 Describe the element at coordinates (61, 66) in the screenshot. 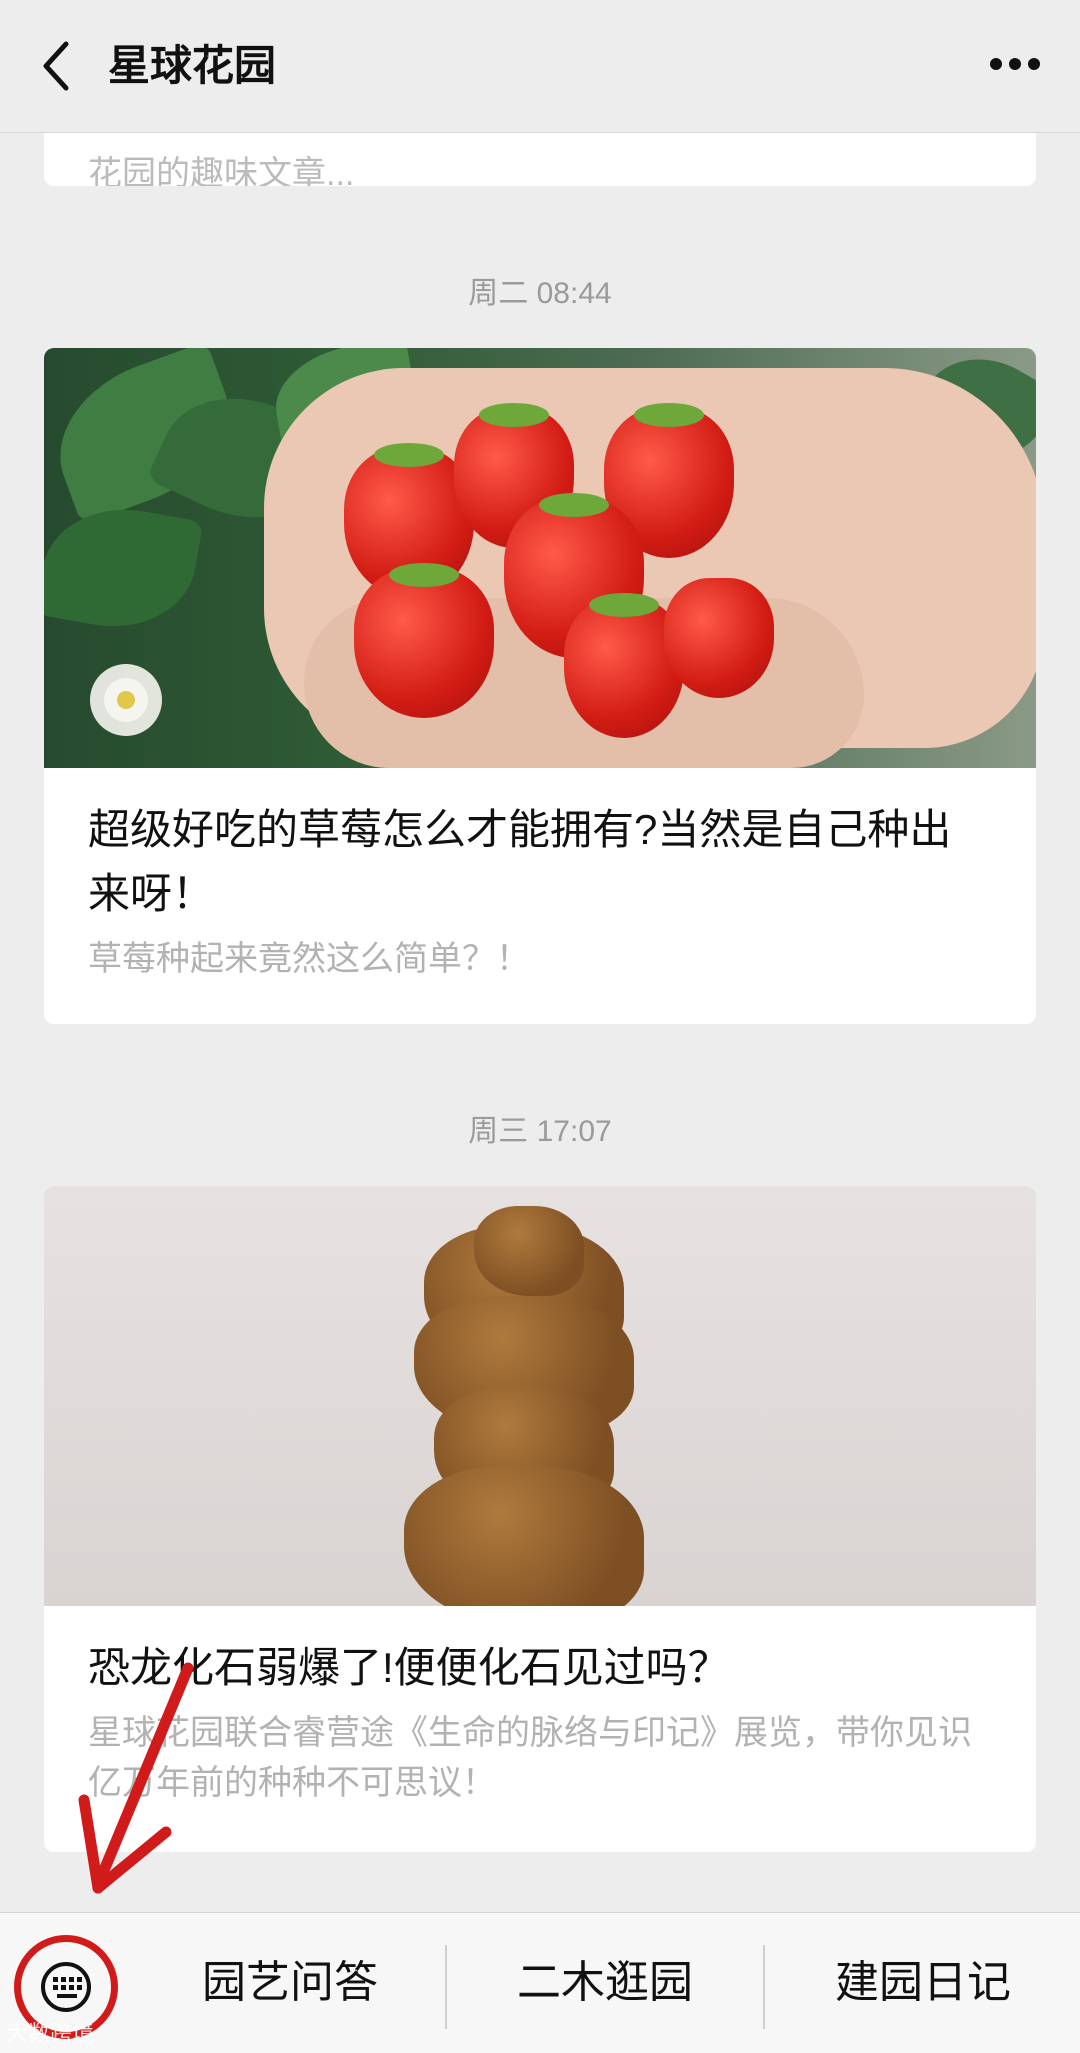

I see `back-arrow-icon` at that location.